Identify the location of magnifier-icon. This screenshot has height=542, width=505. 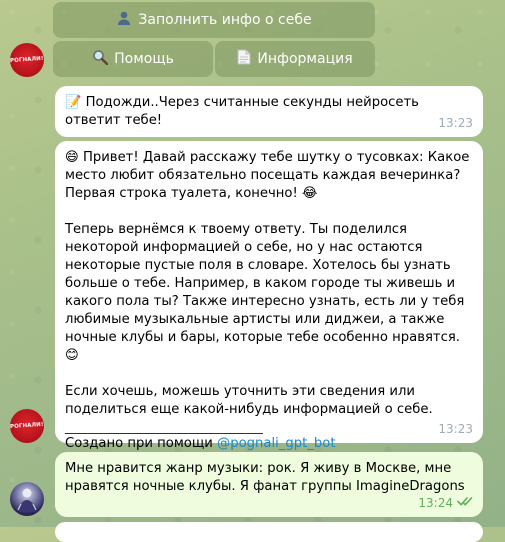
(100, 59).